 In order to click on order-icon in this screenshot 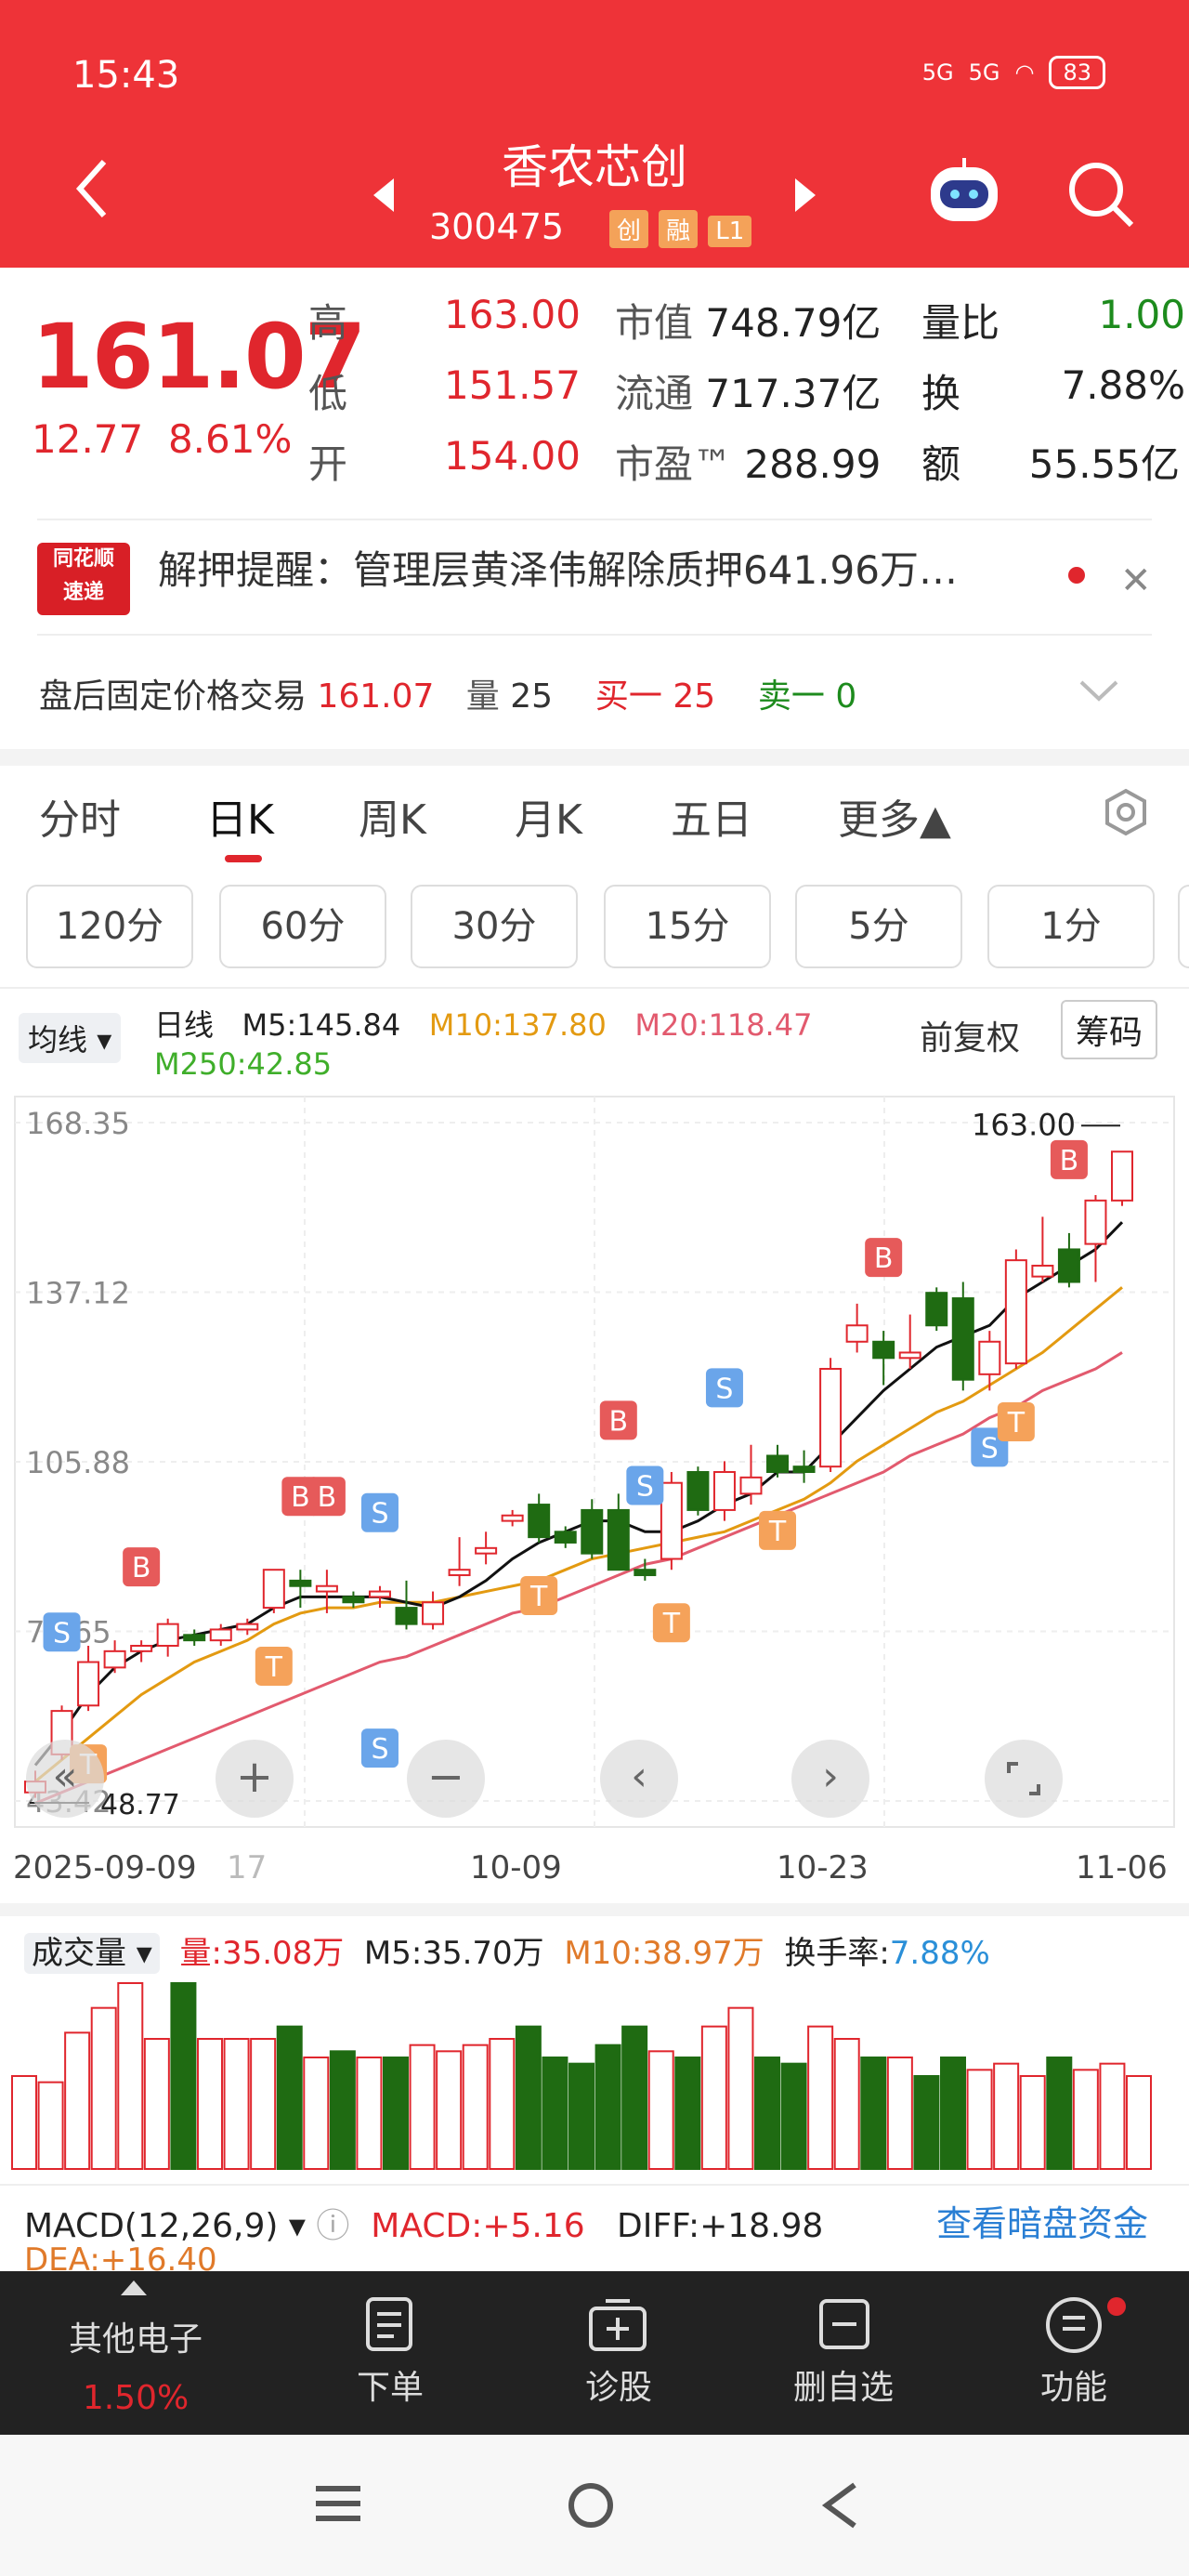, I will do `click(389, 2326)`.